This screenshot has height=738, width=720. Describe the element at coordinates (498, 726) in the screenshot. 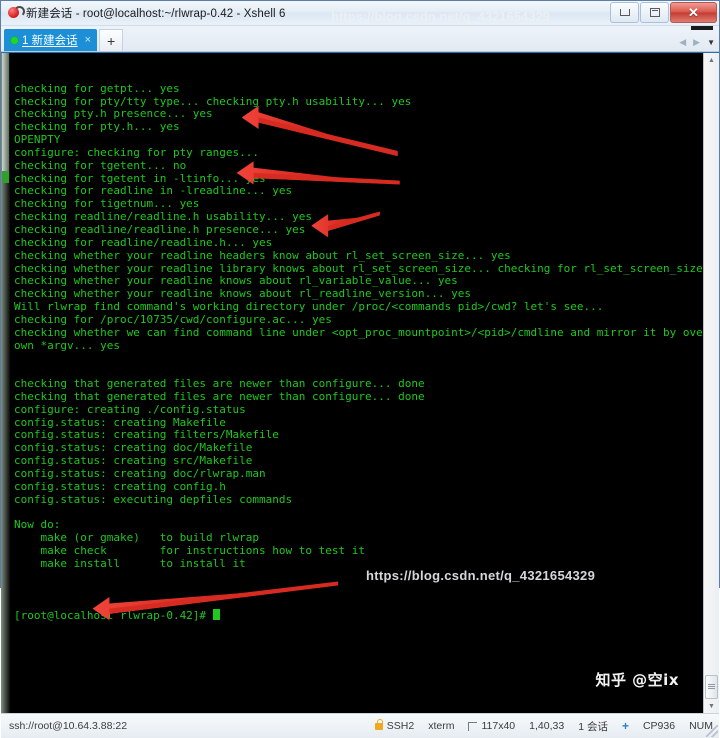

I see `status-size-label: 117x40` at that location.